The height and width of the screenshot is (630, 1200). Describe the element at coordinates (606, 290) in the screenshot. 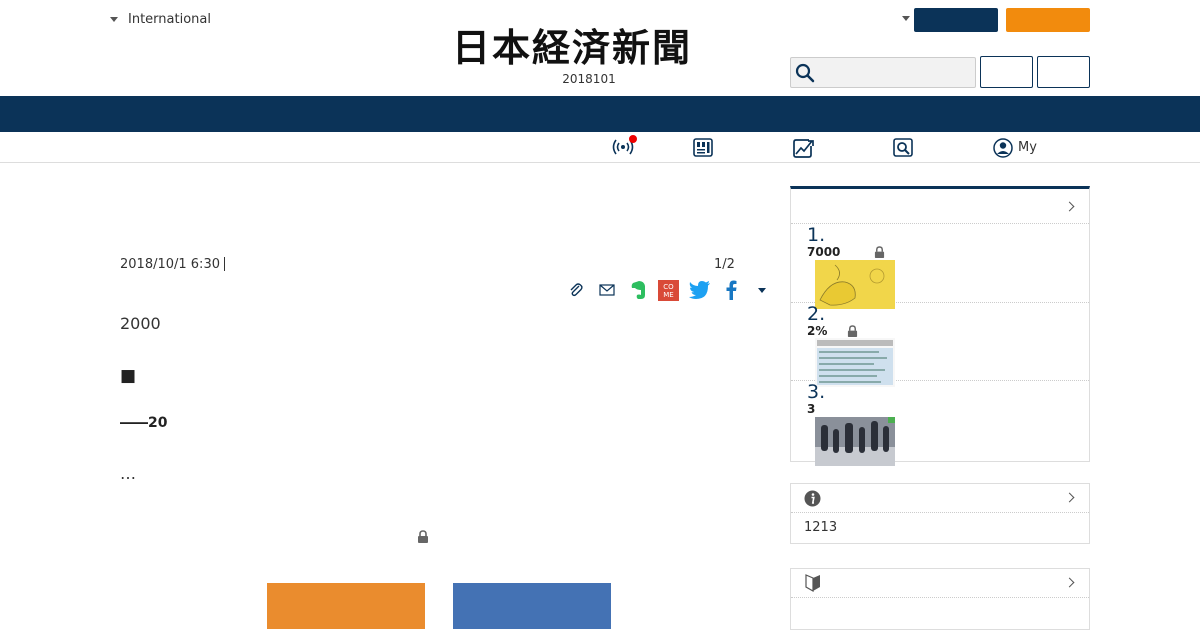

I see `mail-icon` at that location.